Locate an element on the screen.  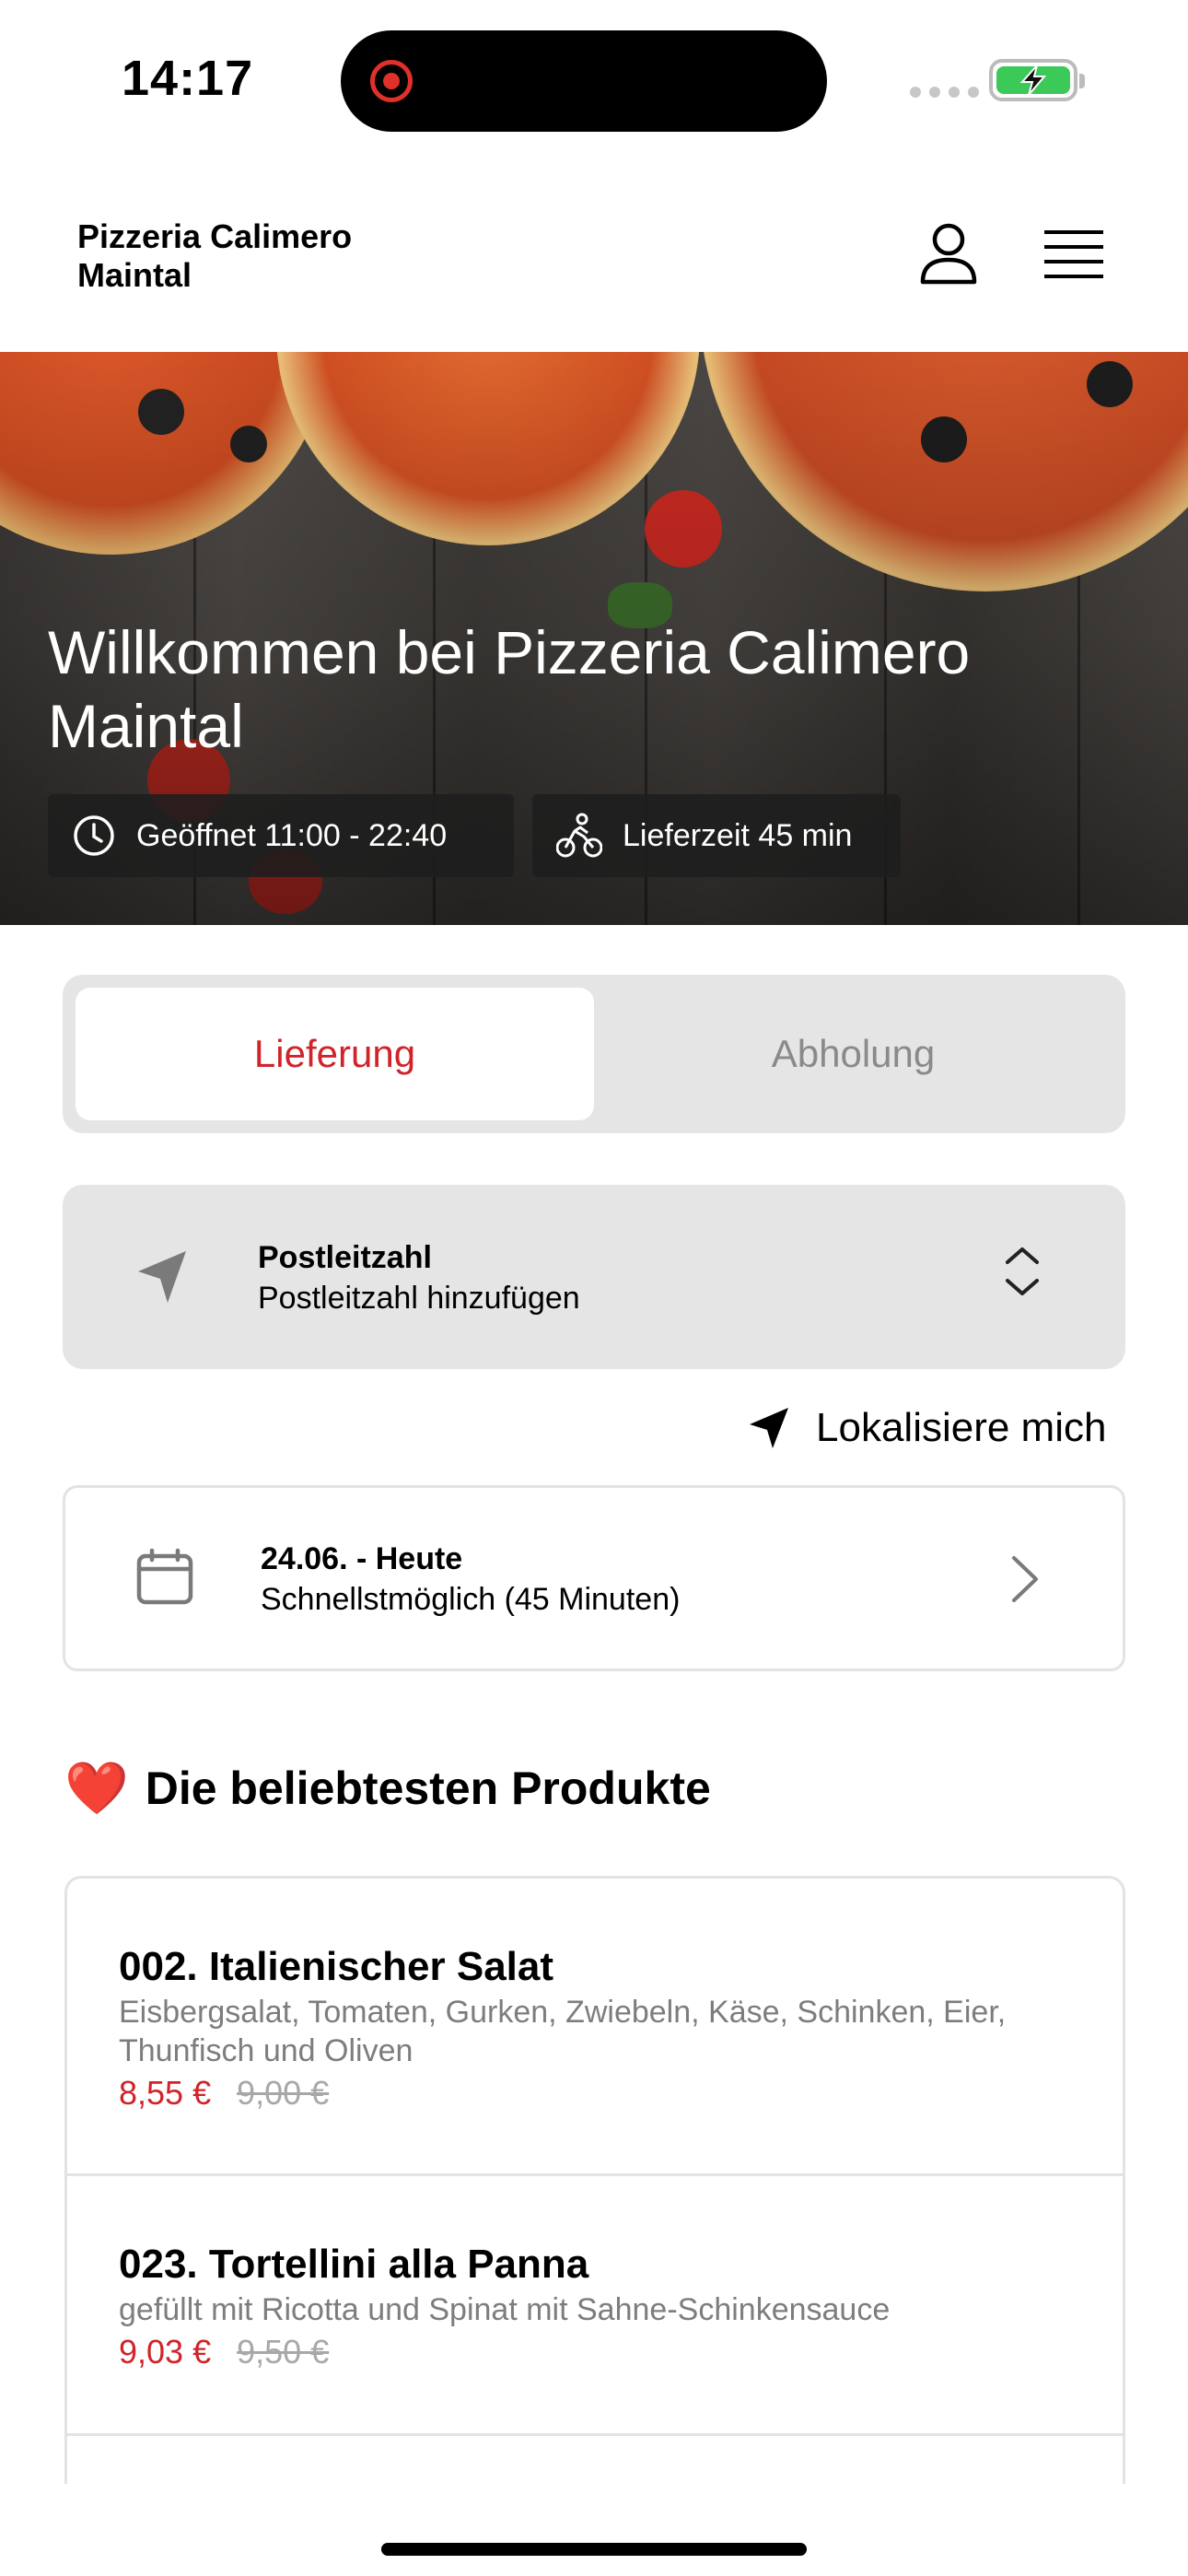
product-old-price: 9,00 € is located at coordinates (283, 2093).